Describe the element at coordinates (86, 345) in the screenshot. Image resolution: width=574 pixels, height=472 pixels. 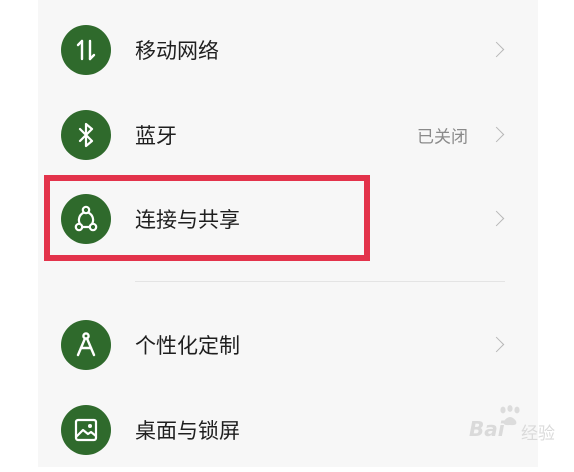
I see `compass-icon` at that location.